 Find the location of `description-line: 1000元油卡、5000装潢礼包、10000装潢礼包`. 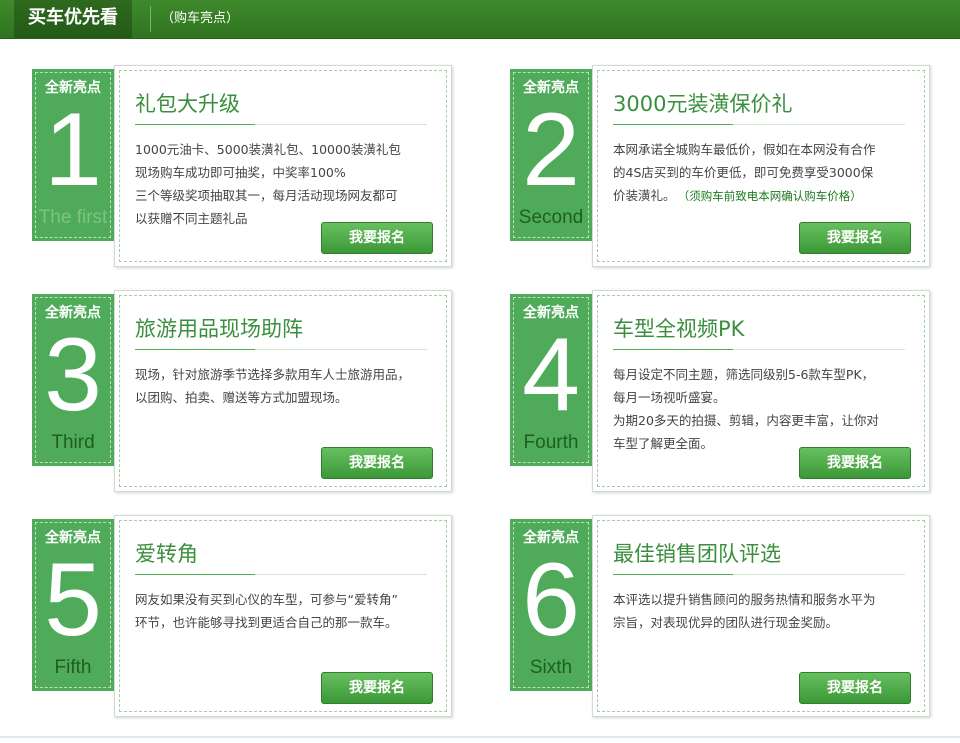

description-line: 1000元油卡、5000装潢礼包、10000装潢礼包 is located at coordinates (268, 149).